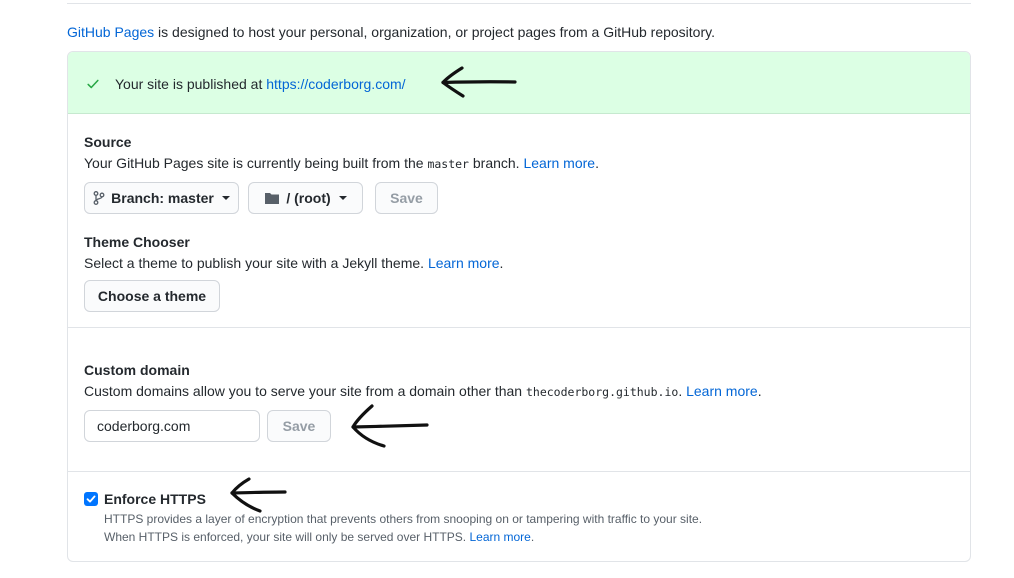 The image size is (1014, 578). Describe the element at coordinates (759, 391) in the screenshot. I see `custom-domain-period: .` at that location.